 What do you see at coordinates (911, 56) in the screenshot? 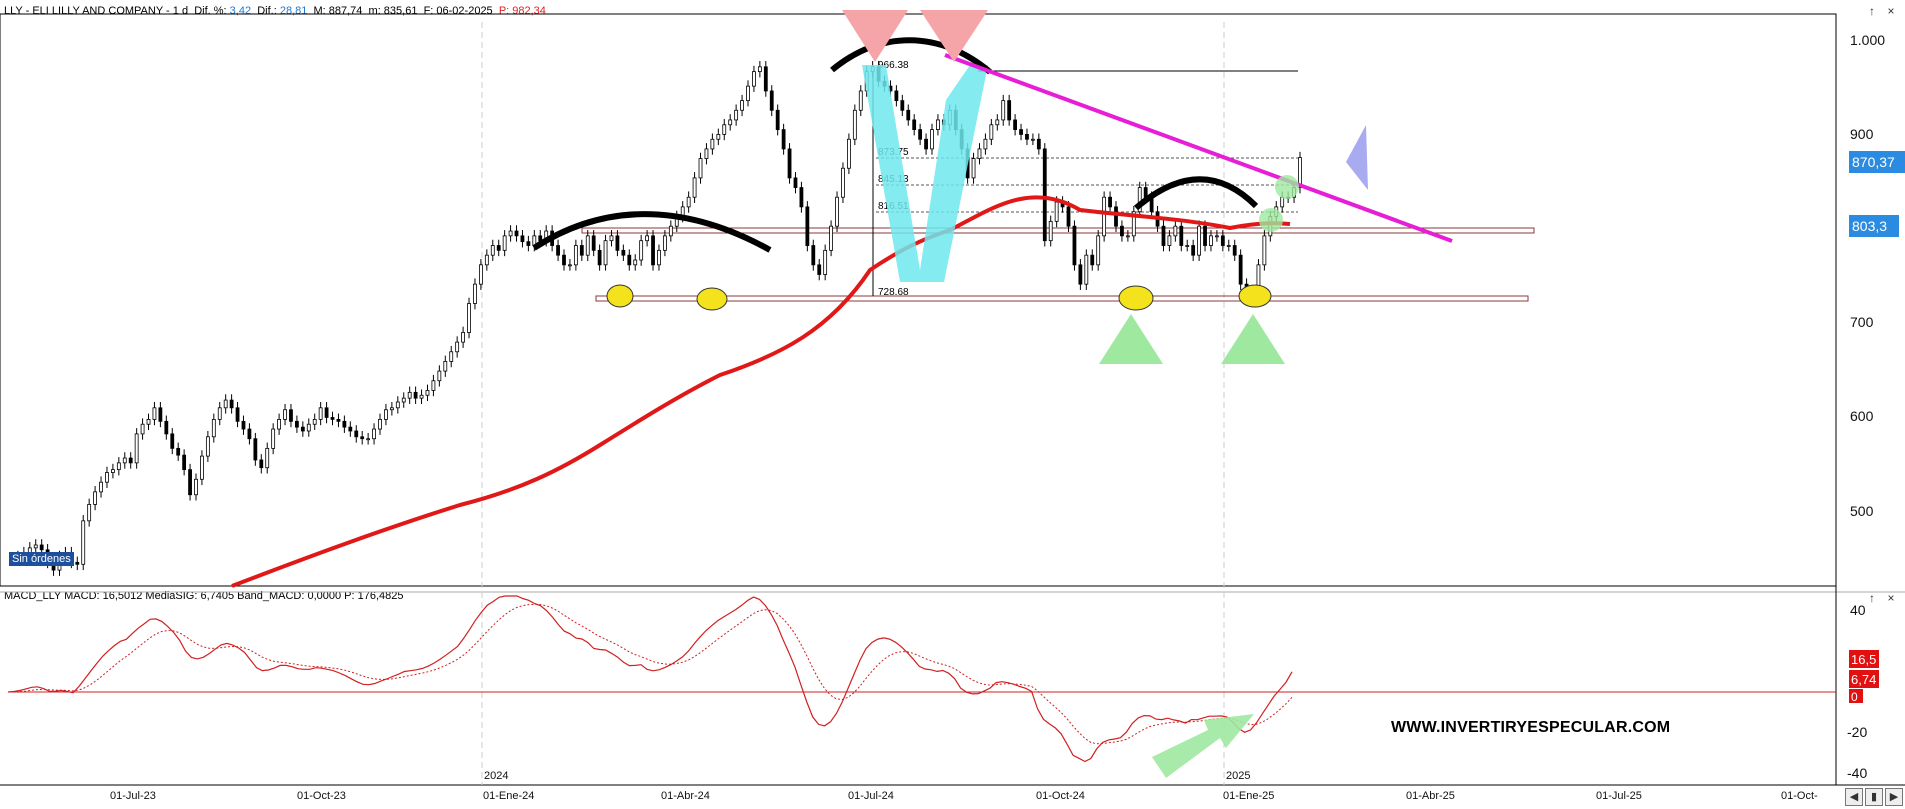
I see `head-arc` at bounding box center [911, 56].